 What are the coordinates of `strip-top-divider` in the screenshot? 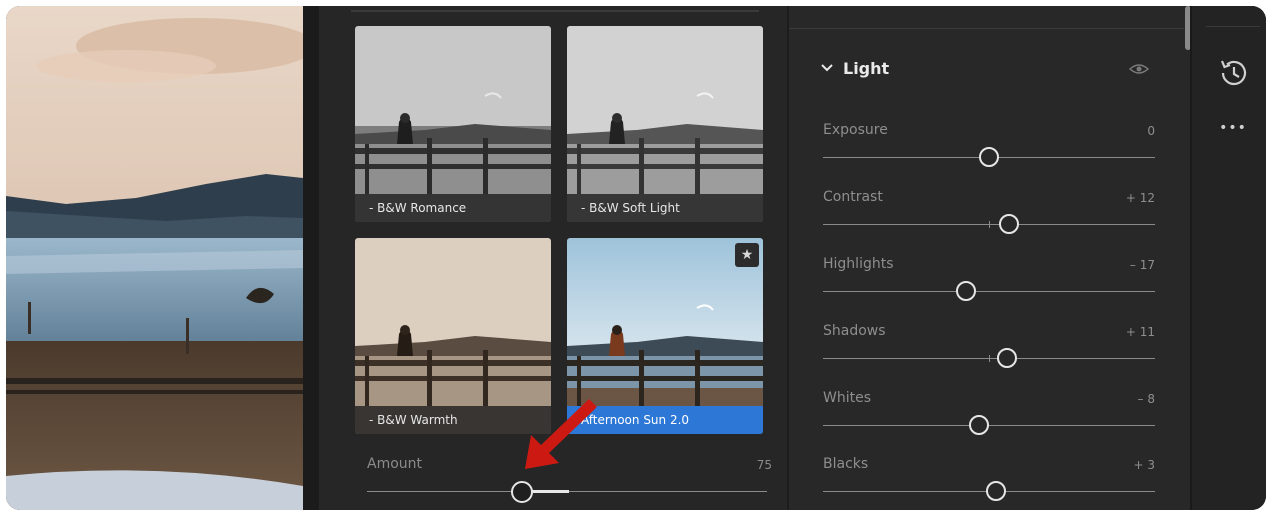 It's located at (1233, 26).